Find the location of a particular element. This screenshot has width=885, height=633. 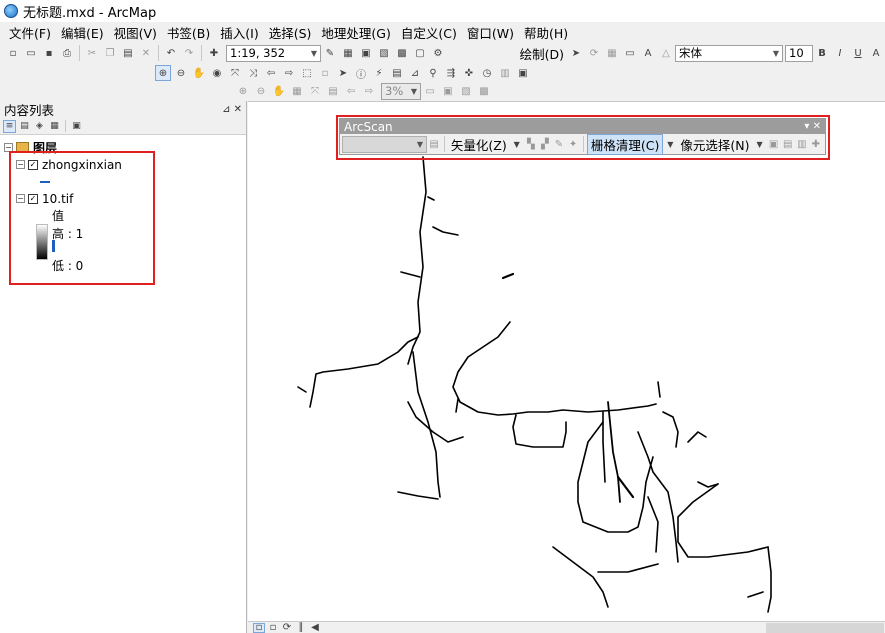

editor-toolbar-icon: ✎ is located at coordinates (330, 53).